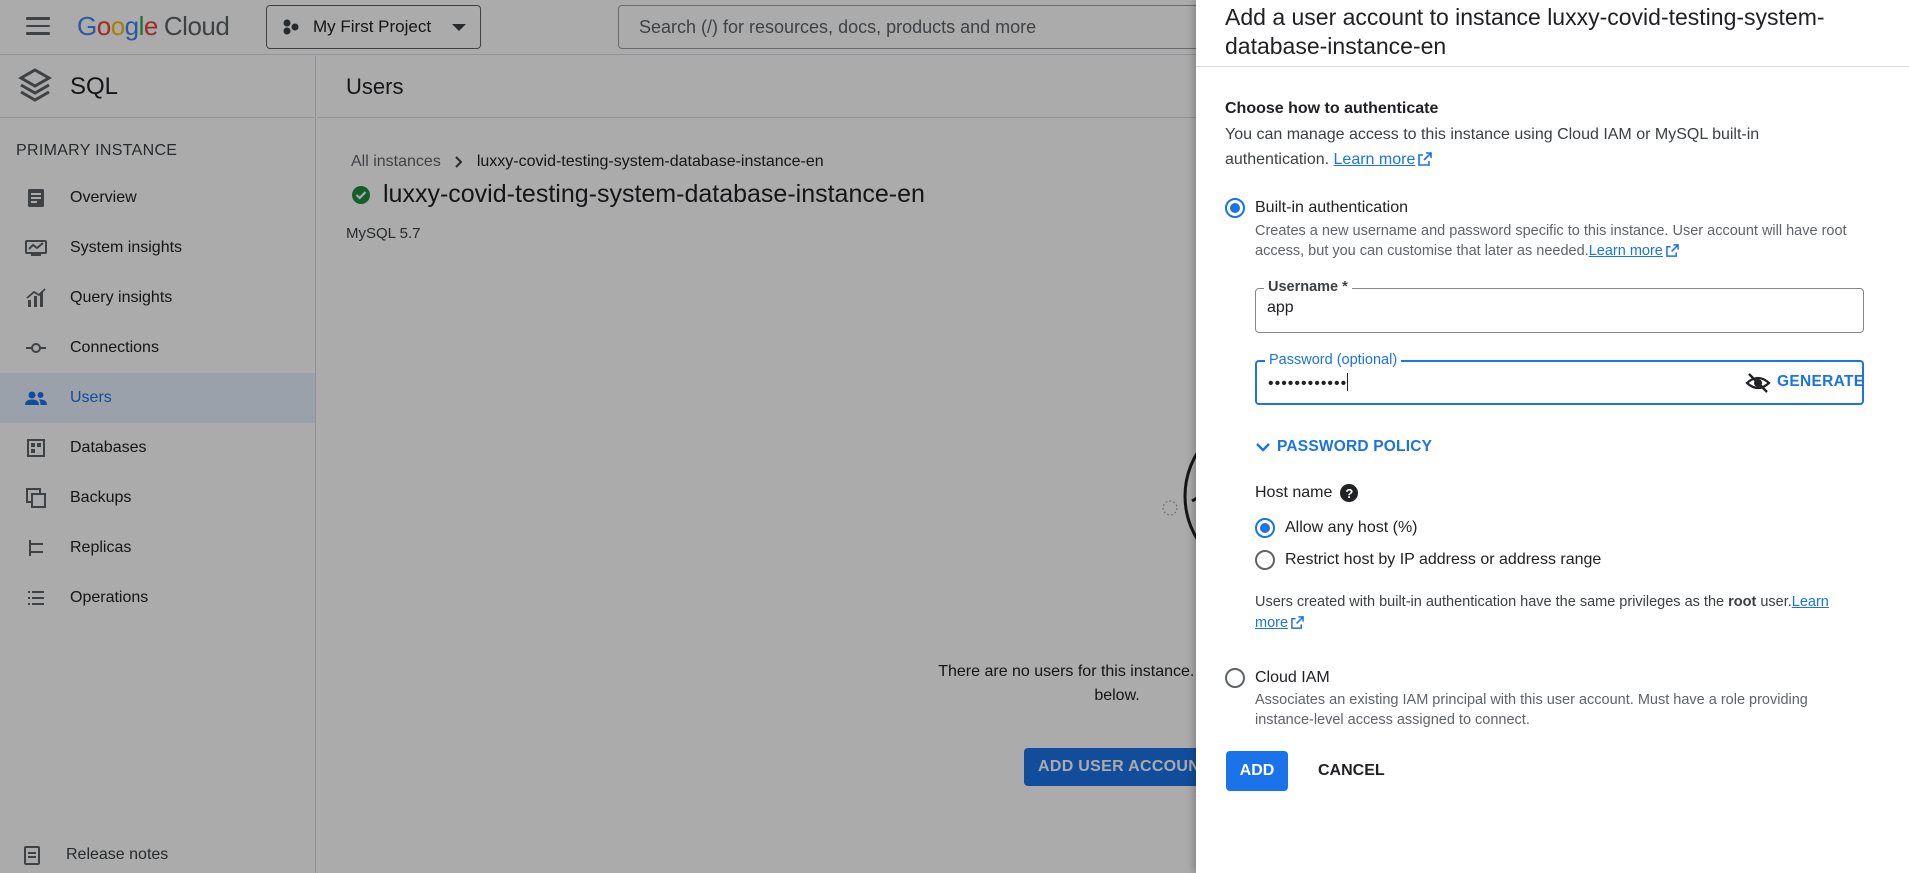 The image size is (1909, 873). I want to click on builtin-auth-option: Built-in authentication, so click(1316, 208).